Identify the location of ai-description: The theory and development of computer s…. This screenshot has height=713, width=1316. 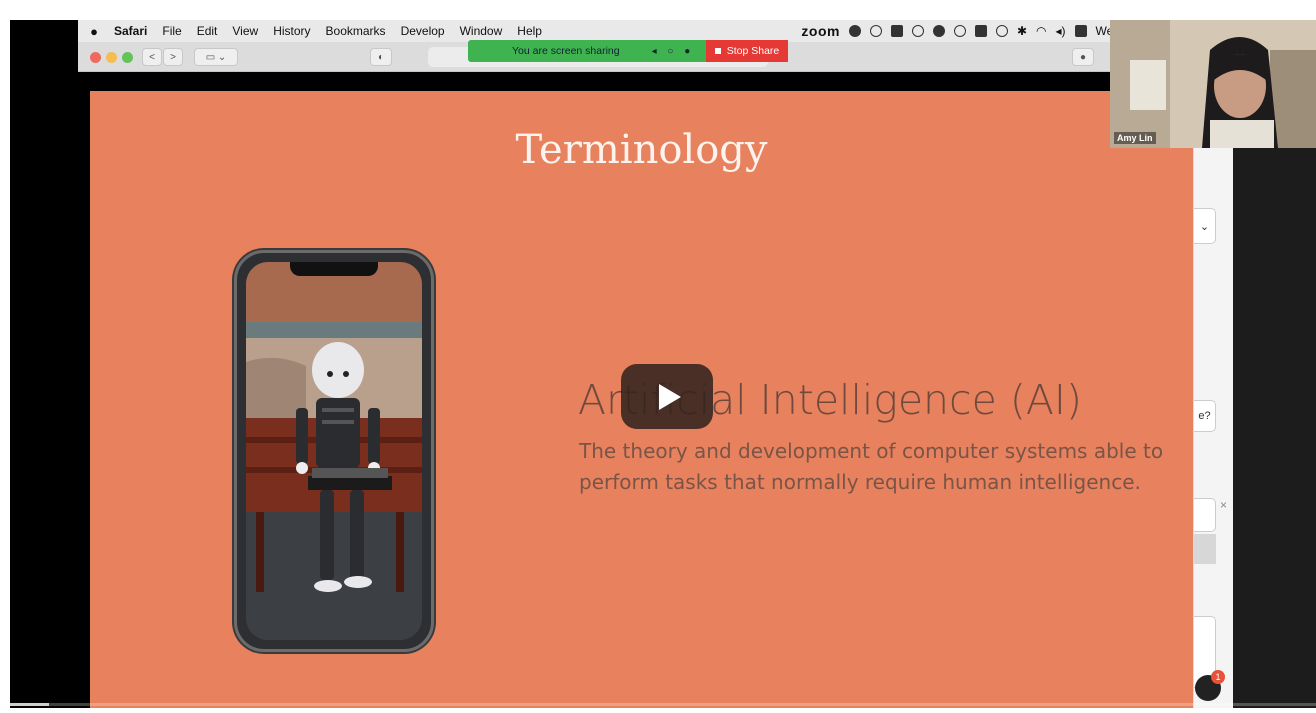
(871, 466).